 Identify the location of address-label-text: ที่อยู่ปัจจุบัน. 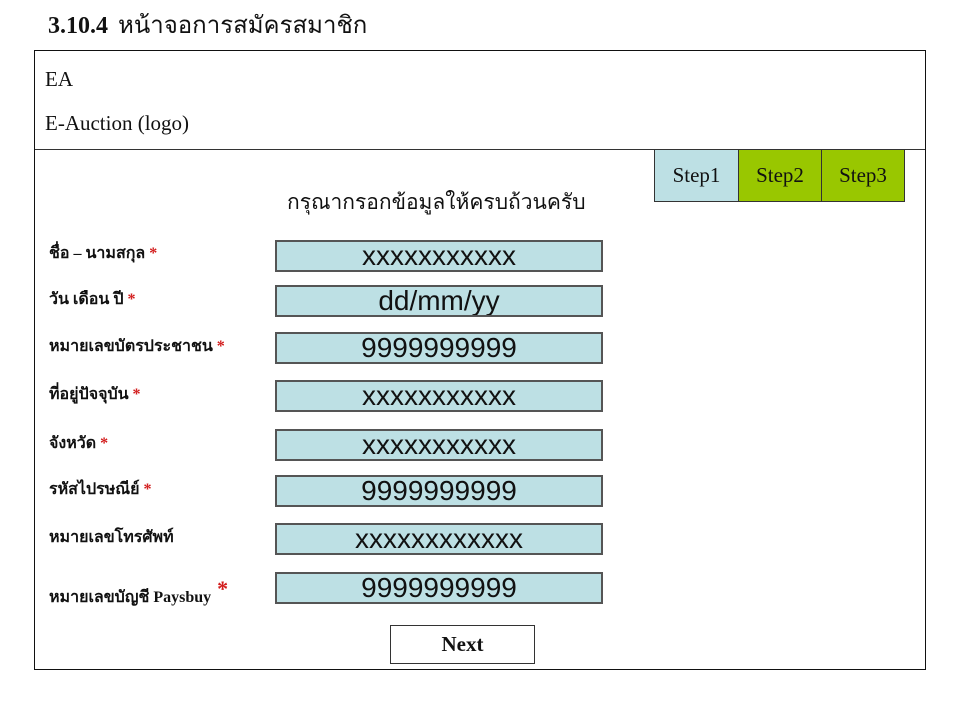
(89, 394).